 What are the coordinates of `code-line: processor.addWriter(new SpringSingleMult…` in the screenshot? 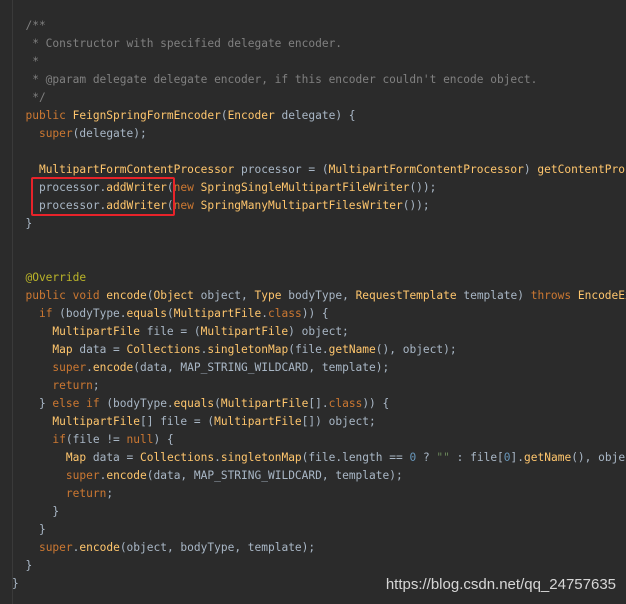 It's located at (319, 188).